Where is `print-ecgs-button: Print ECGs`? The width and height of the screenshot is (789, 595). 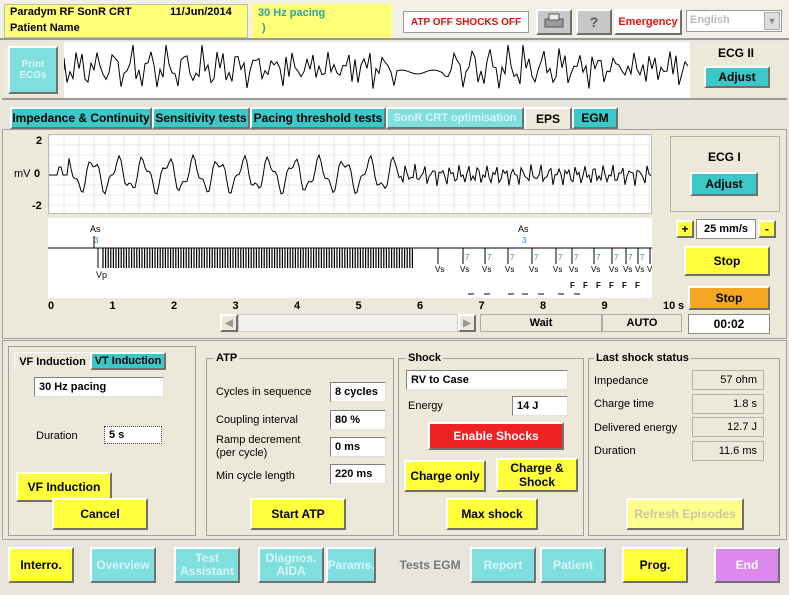
print-ecgs-button: Print ECGs is located at coordinates (33, 70).